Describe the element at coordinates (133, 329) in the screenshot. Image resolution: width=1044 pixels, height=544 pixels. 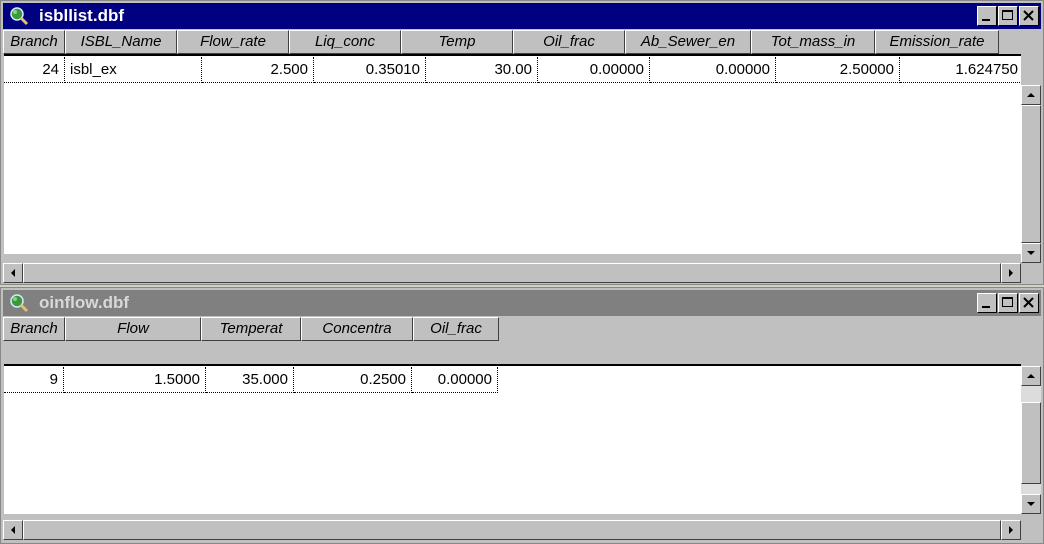
I see `column-header-flow: Flow` at that location.